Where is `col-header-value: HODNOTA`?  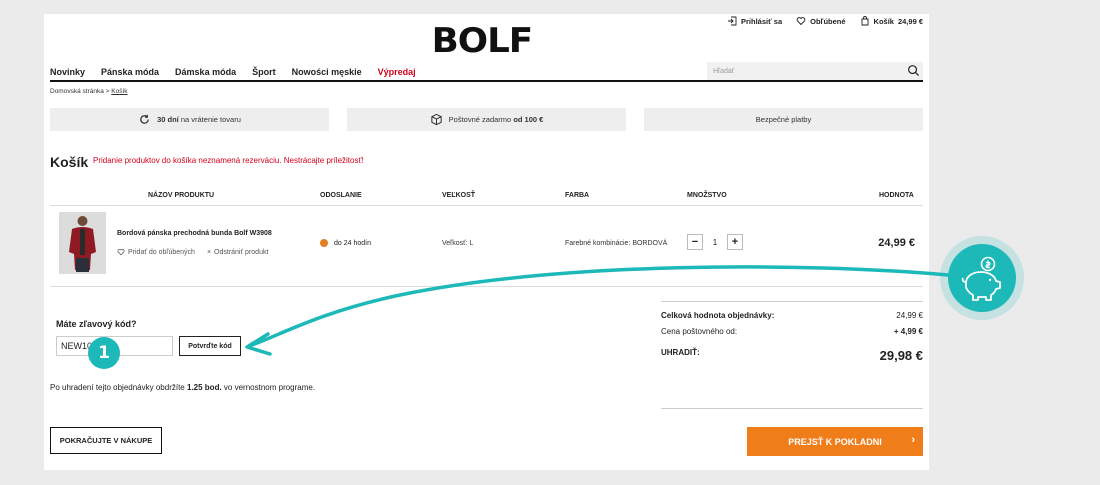 col-header-value: HODNOTA is located at coordinates (896, 195).